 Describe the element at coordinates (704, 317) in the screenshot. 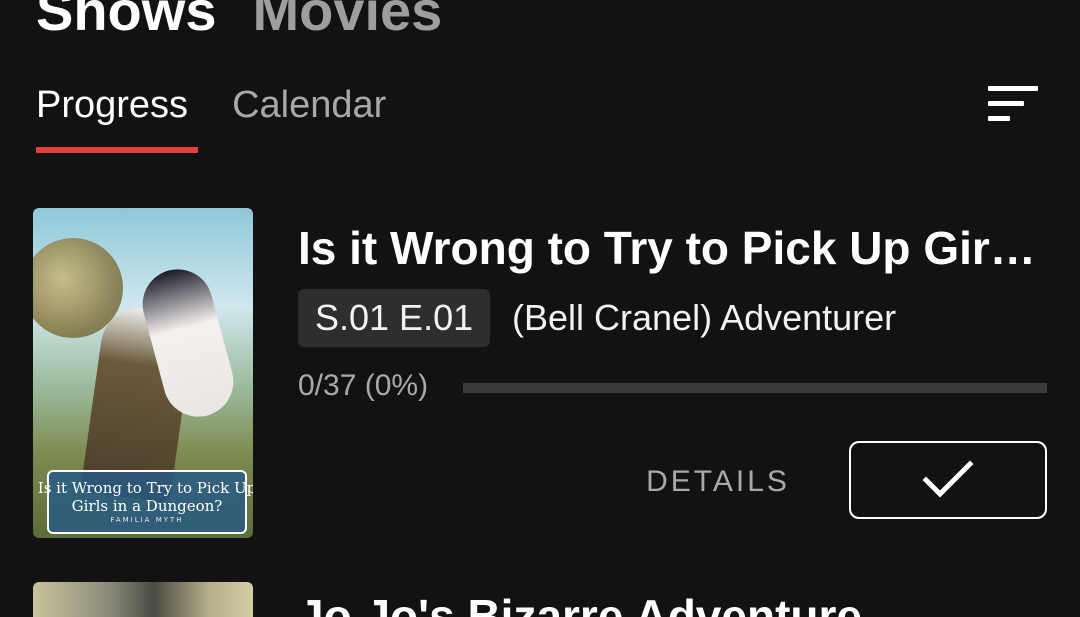

I see `episode-title: (Bell Cranel) Adventurer` at that location.